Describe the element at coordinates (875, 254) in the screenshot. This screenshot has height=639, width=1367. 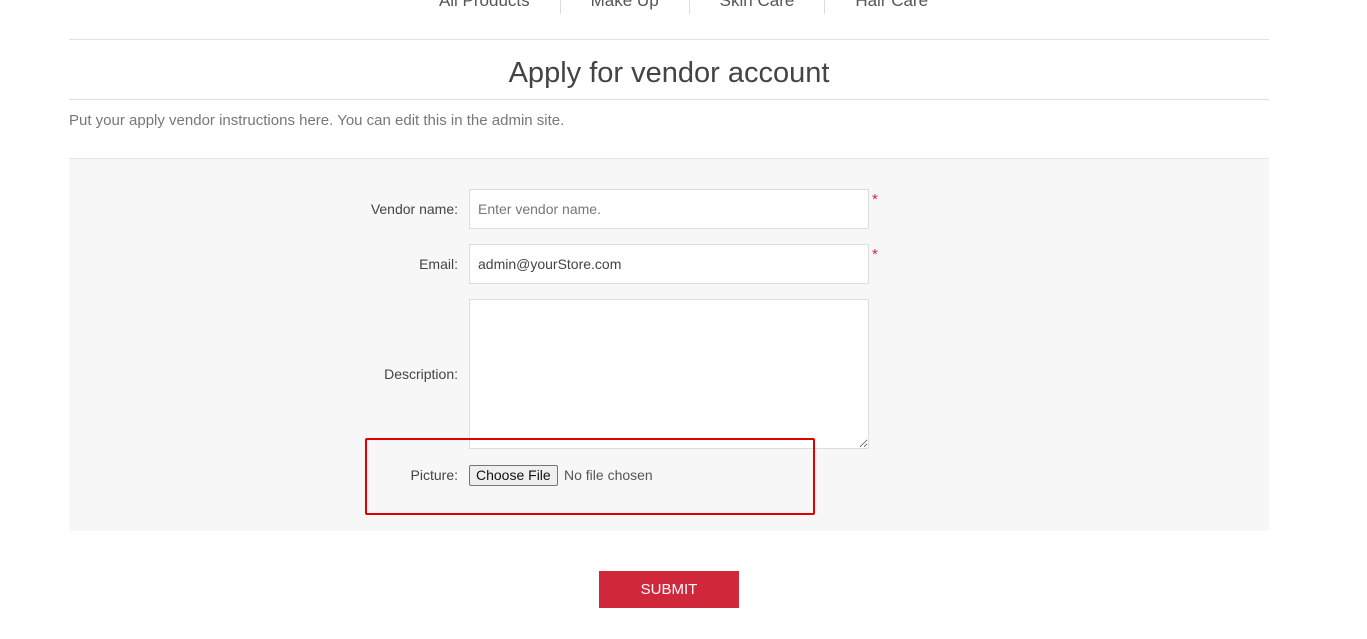
I see `email-required-mark: *` at that location.